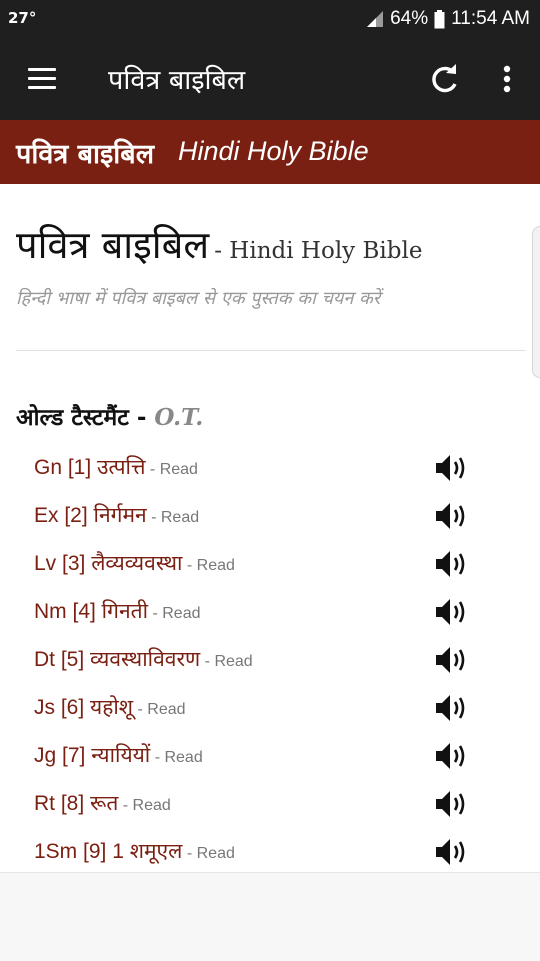 Image resolution: width=540 pixels, height=961 pixels. What do you see at coordinates (507, 80) in the screenshot?
I see `more-options-icon` at bounding box center [507, 80].